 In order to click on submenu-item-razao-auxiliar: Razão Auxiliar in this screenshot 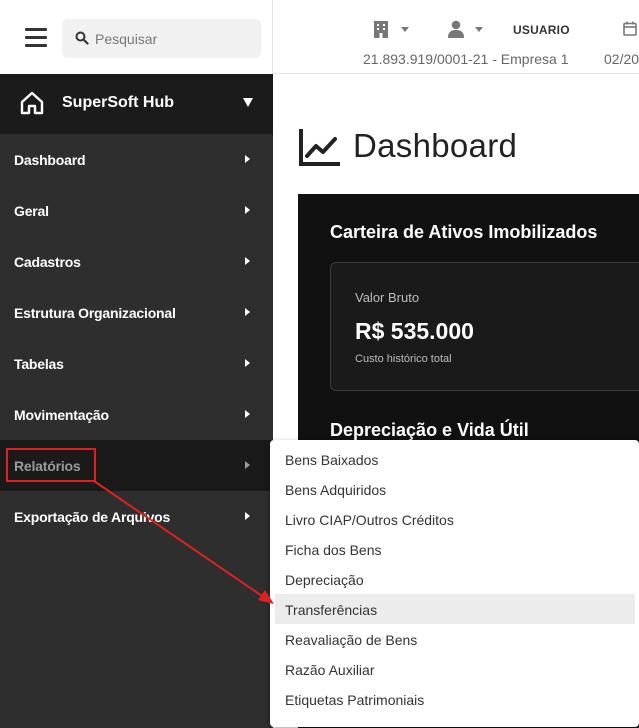, I will do `click(455, 669)`.